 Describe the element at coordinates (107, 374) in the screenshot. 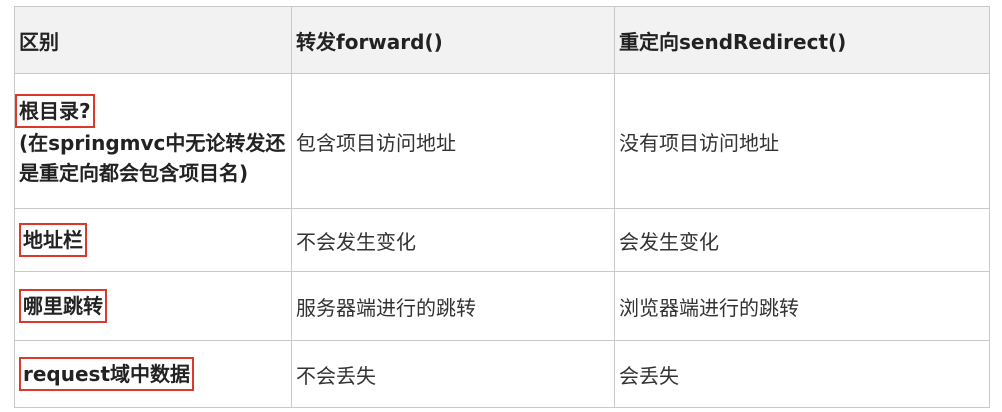

I see `highlighted-label: request域中数据` at that location.